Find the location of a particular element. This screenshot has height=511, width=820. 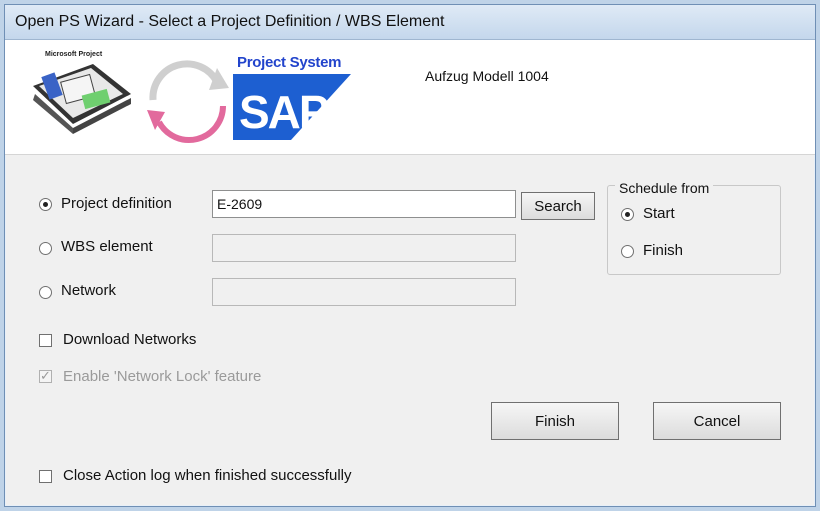

ms-project-brand-text: Microsoft Project is located at coordinates (74, 54).